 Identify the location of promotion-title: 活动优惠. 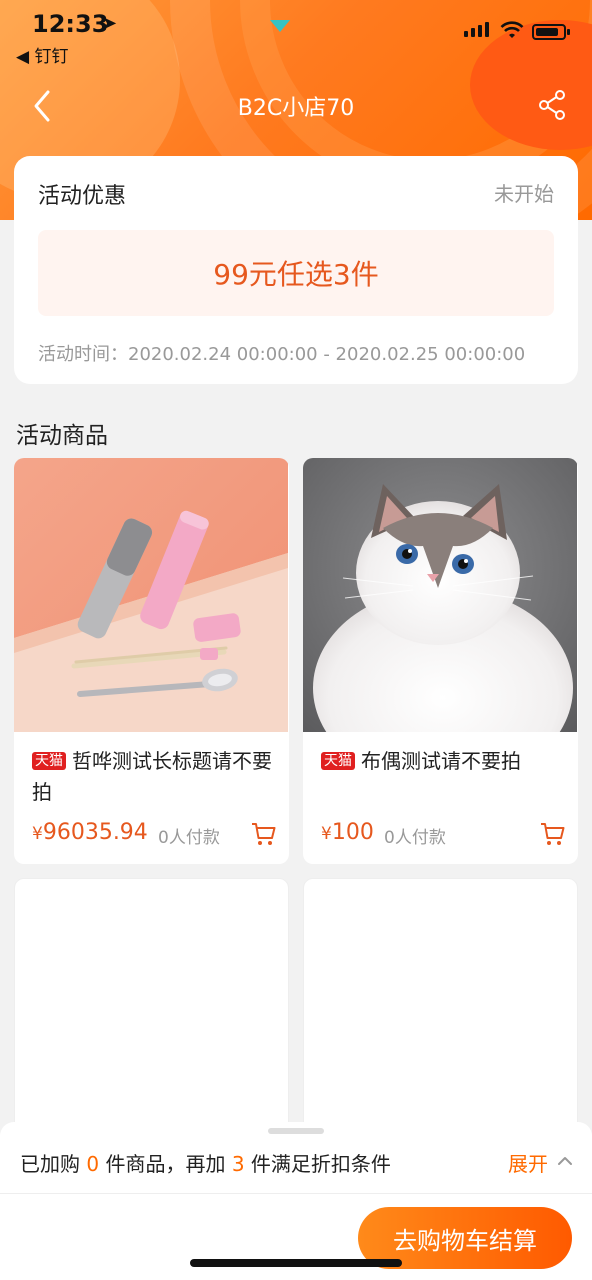
(82, 196).